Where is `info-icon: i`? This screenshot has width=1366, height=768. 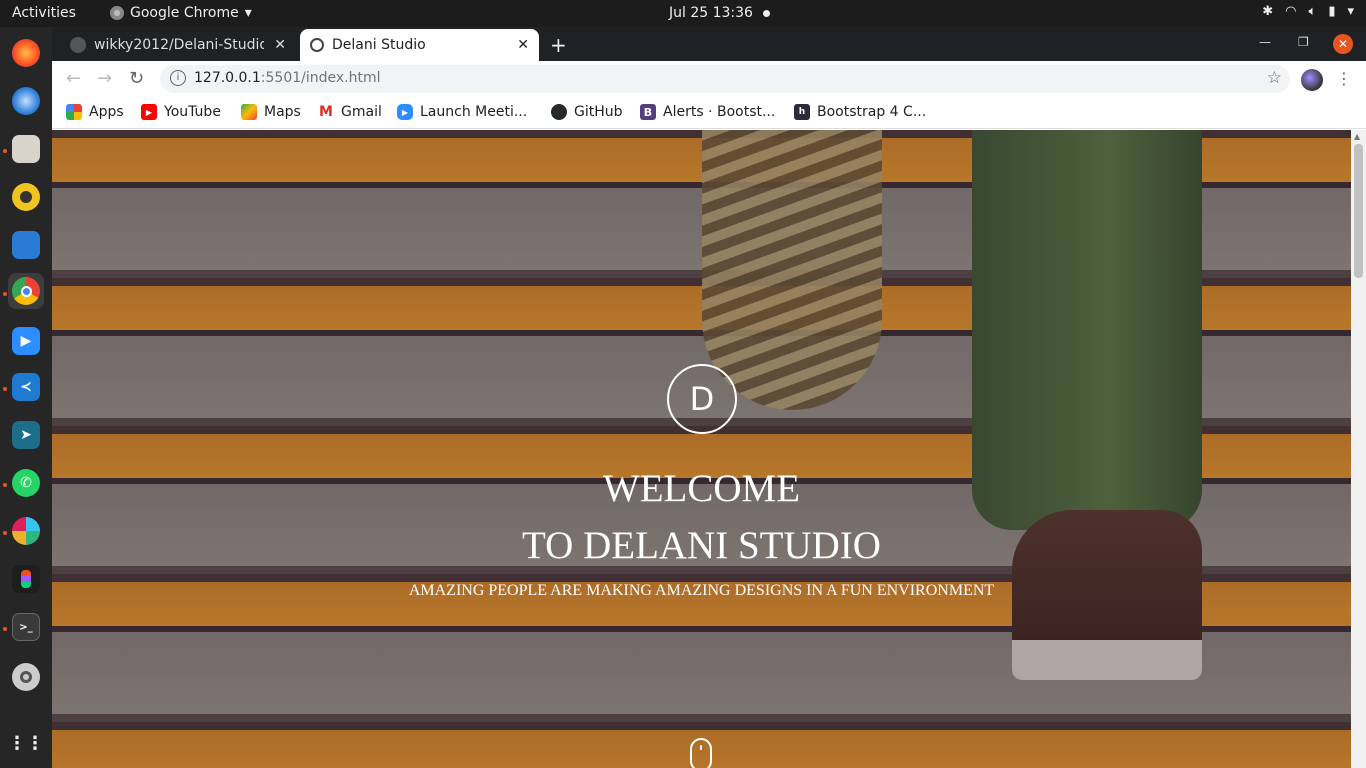
info-icon: i is located at coordinates (178, 78).